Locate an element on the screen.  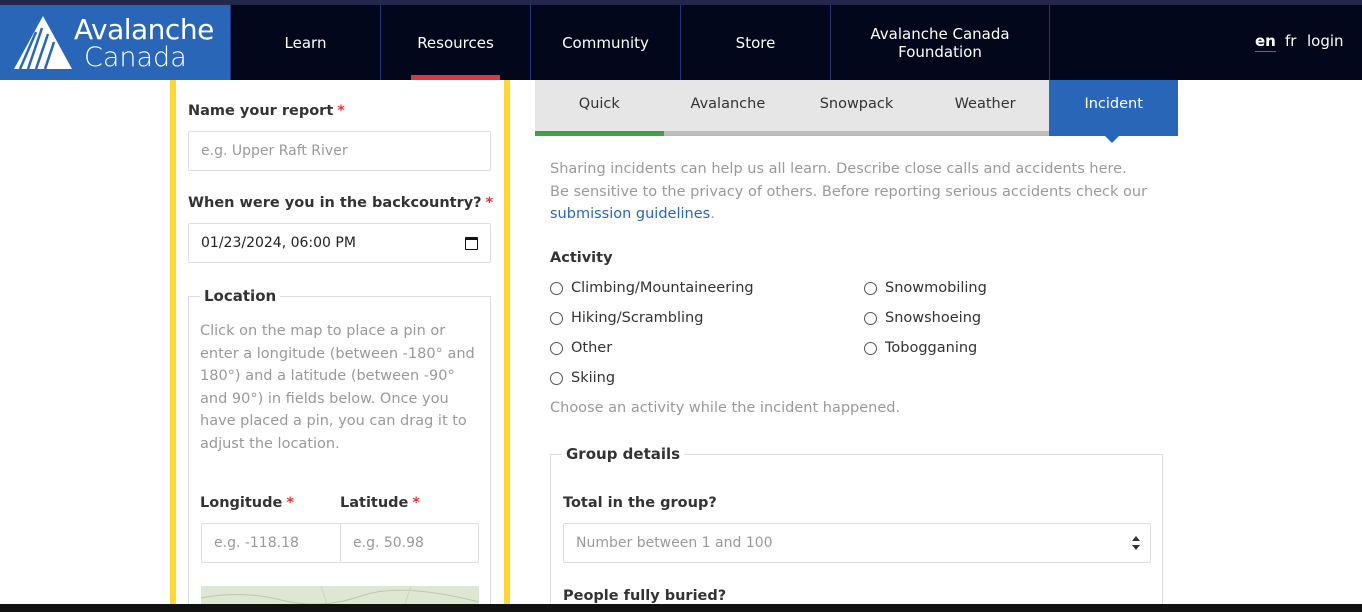
longitude-label: Longitude * is located at coordinates (247, 503).